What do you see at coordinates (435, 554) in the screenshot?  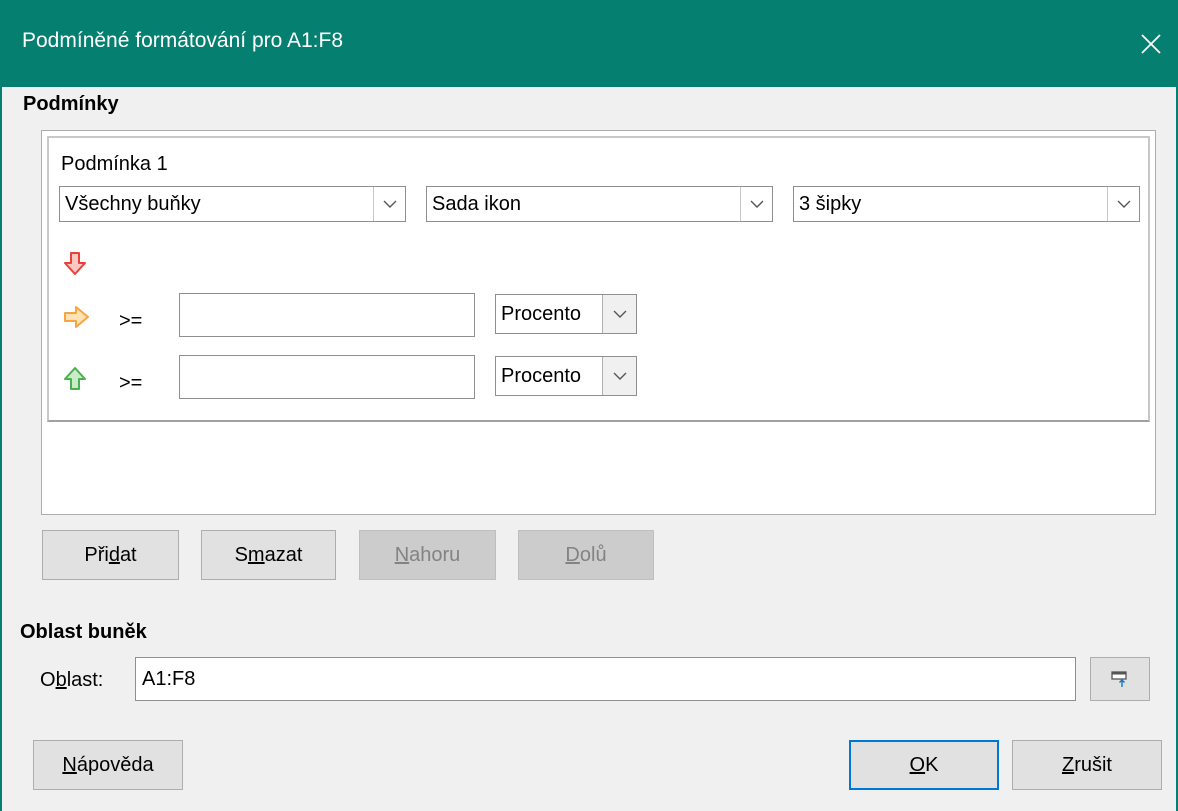 I see `button-label-part: ahoru` at bounding box center [435, 554].